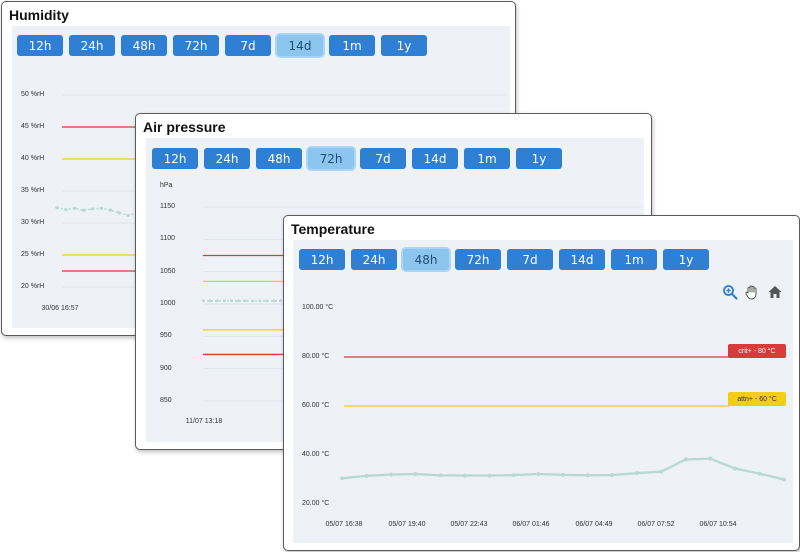 The image size is (800, 552). What do you see at coordinates (33, 254) in the screenshot?
I see `humidity-y-tick-label: 25 %rH` at bounding box center [33, 254].